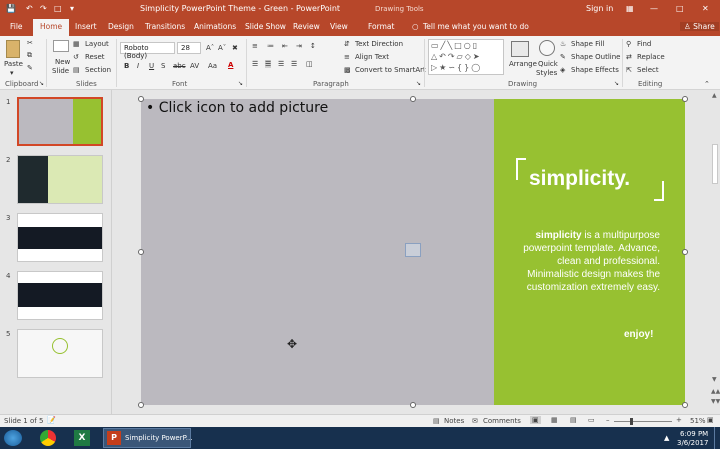 Image resolution: width=720 pixels, height=449 pixels. Describe the element at coordinates (692, 443) in the screenshot. I see `clock-date: 3/6/2017` at that location.